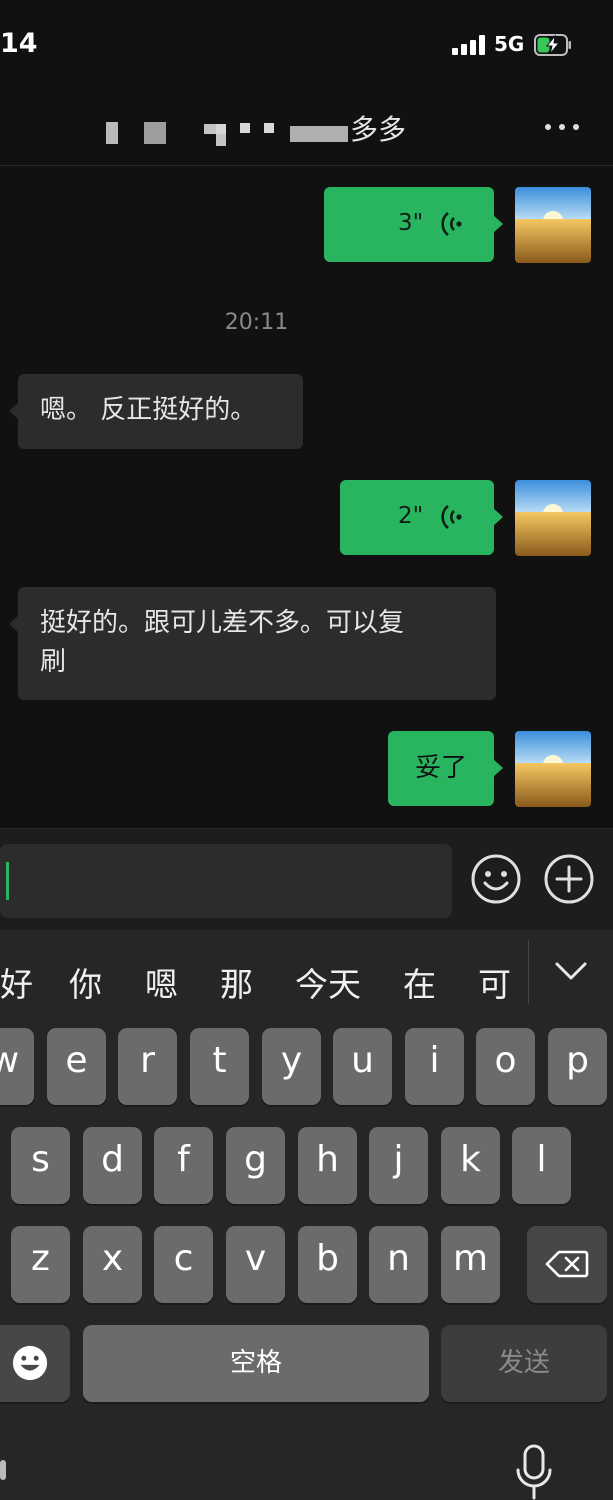 The height and width of the screenshot is (1500, 613). What do you see at coordinates (362, 1066) in the screenshot?
I see `key: u` at bounding box center [362, 1066].